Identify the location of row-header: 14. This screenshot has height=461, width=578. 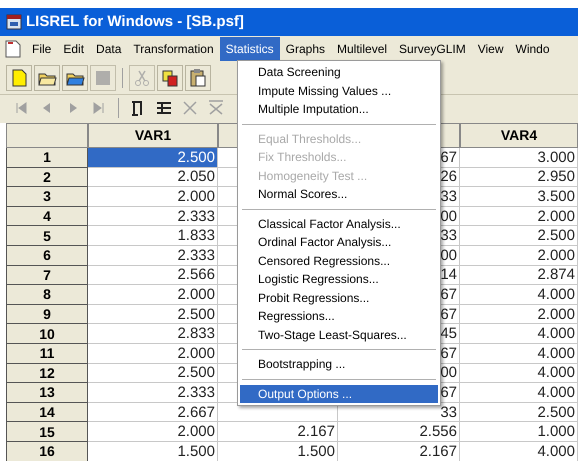
(47, 412).